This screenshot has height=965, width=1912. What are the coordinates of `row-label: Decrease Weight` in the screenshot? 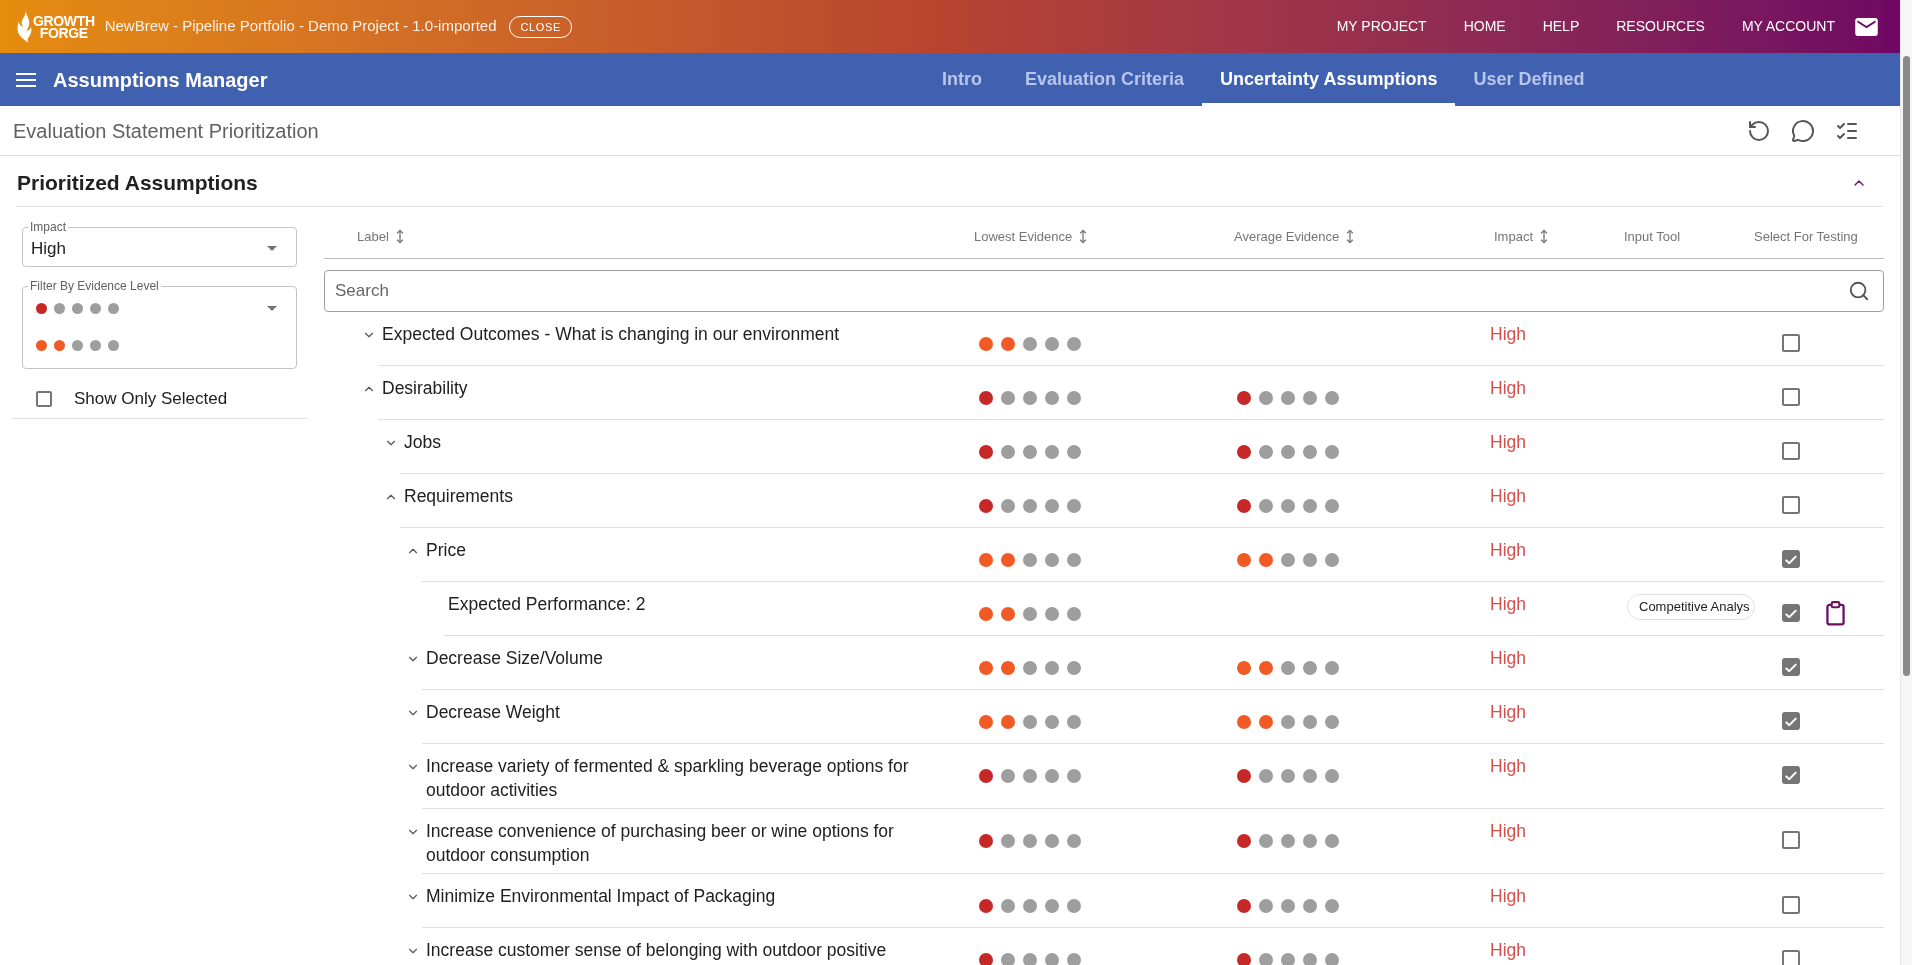 It's located at (493, 712).